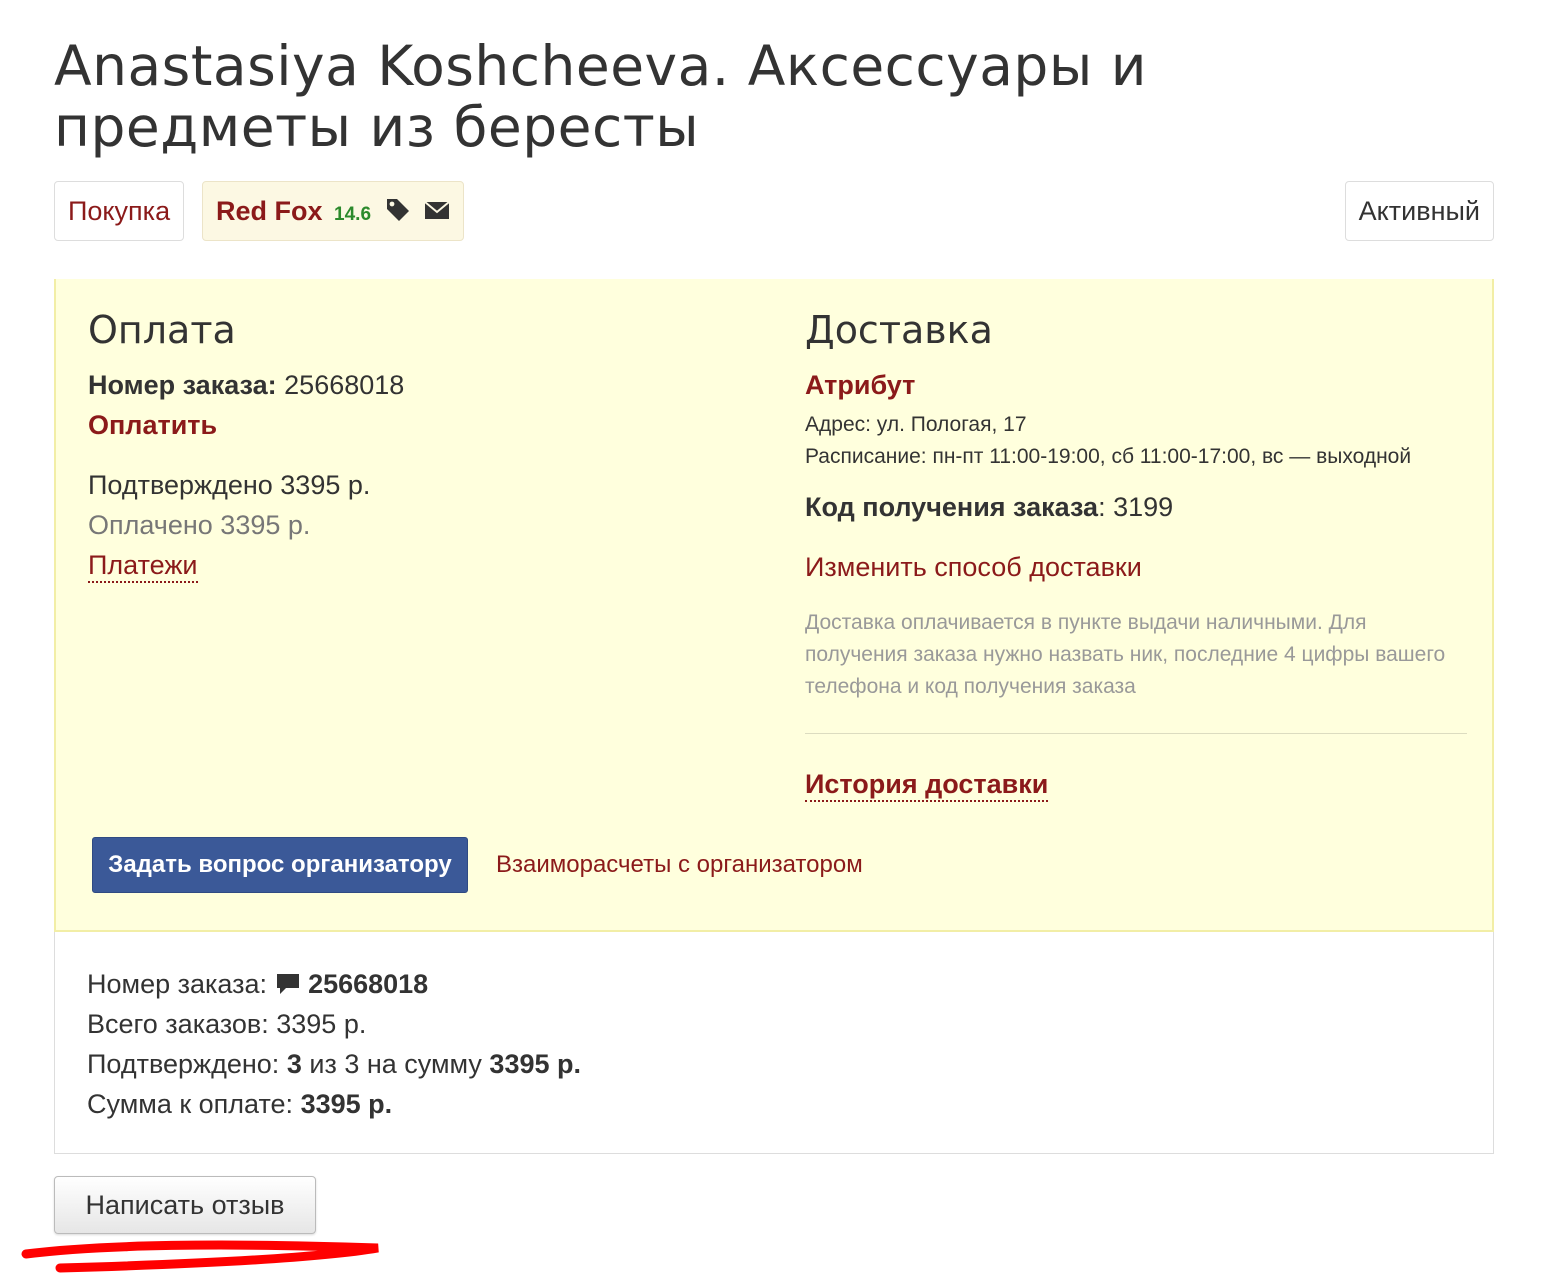  Describe the element at coordinates (346, 1104) in the screenshot. I see `summary-due-sum: 3395 р.` at that location.